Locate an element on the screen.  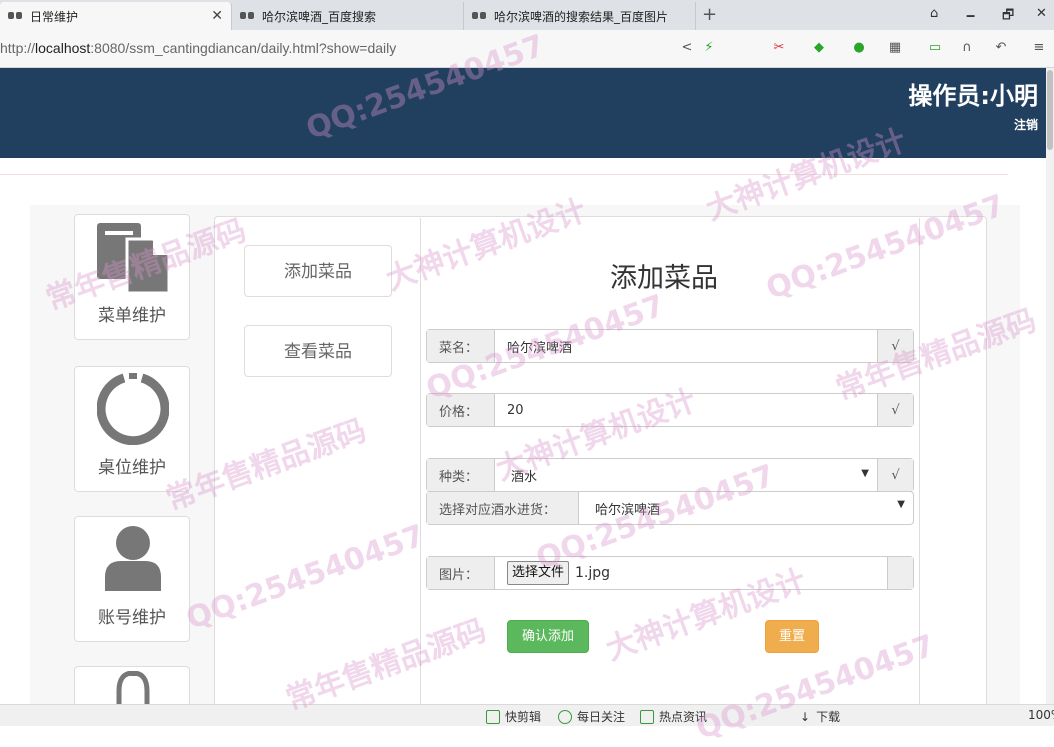
news-icon is located at coordinates (647, 716).